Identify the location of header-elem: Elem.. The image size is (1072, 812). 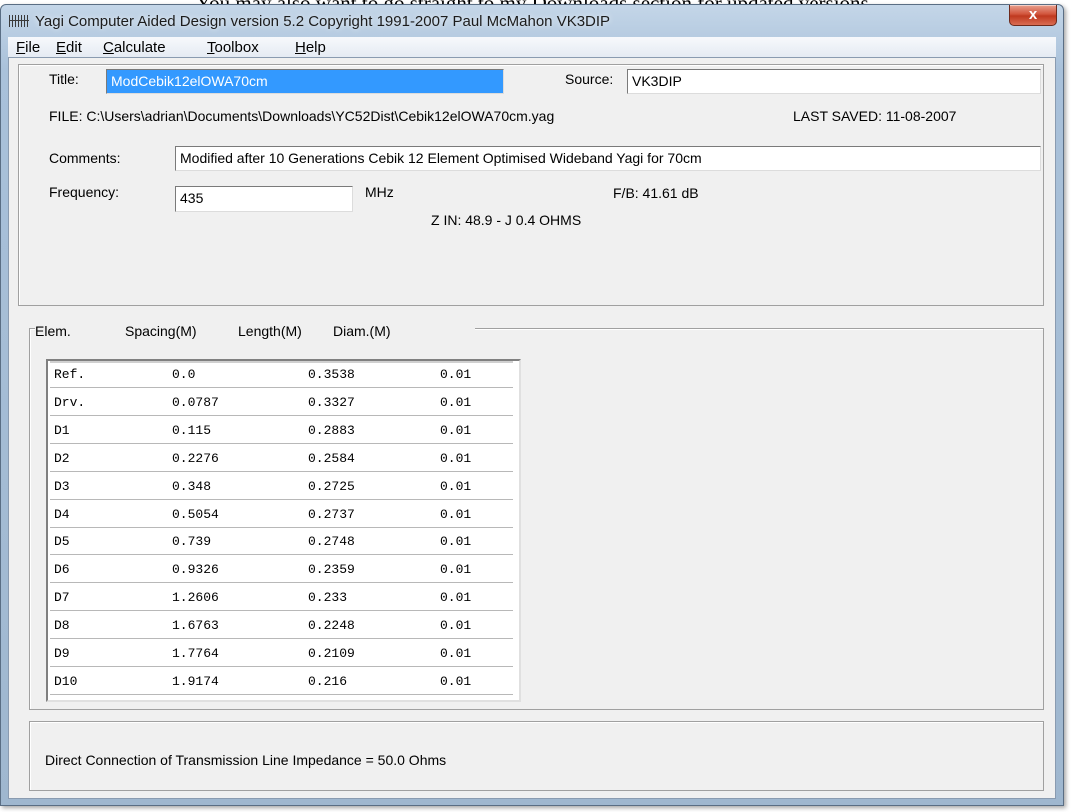
(53, 331).